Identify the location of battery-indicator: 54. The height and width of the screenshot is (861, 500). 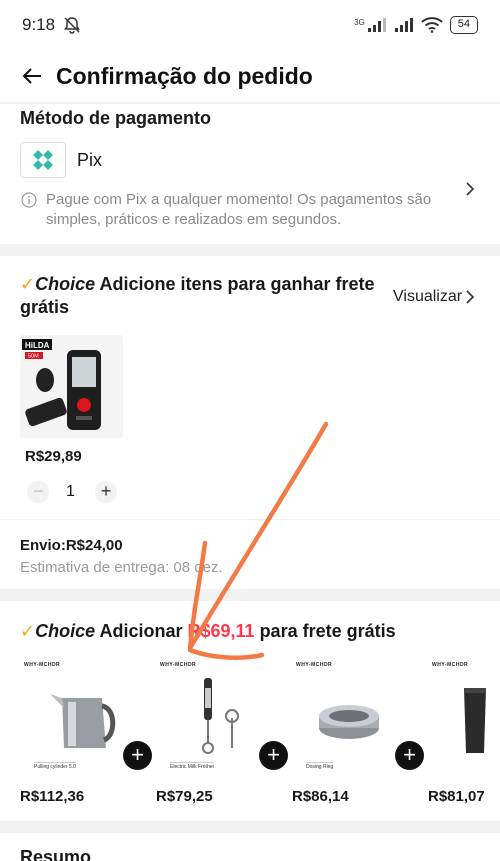
(463, 25).